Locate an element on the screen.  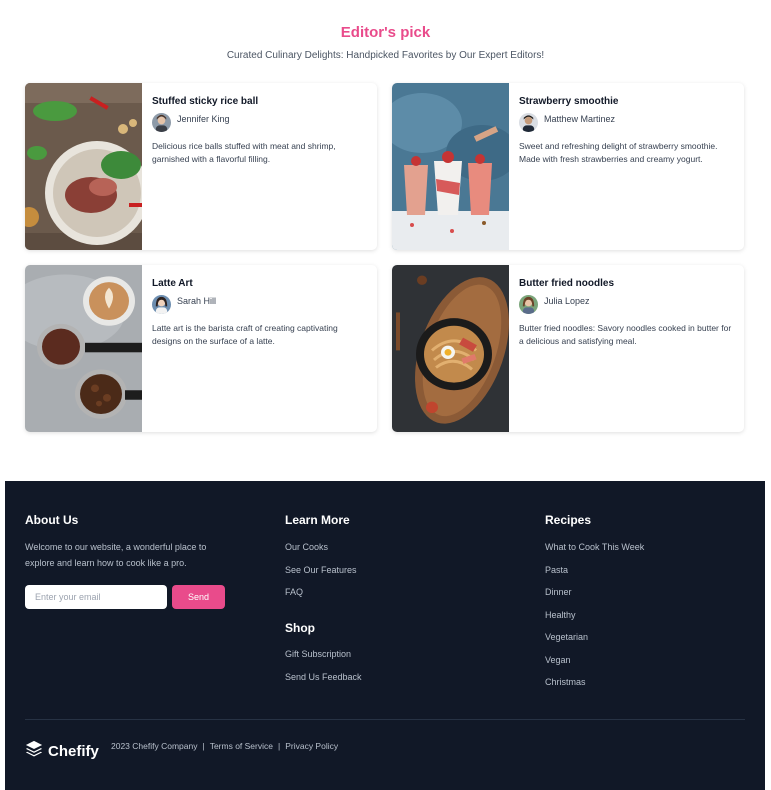
footer-link-healthy: Healthy is located at coordinates (594, 621).